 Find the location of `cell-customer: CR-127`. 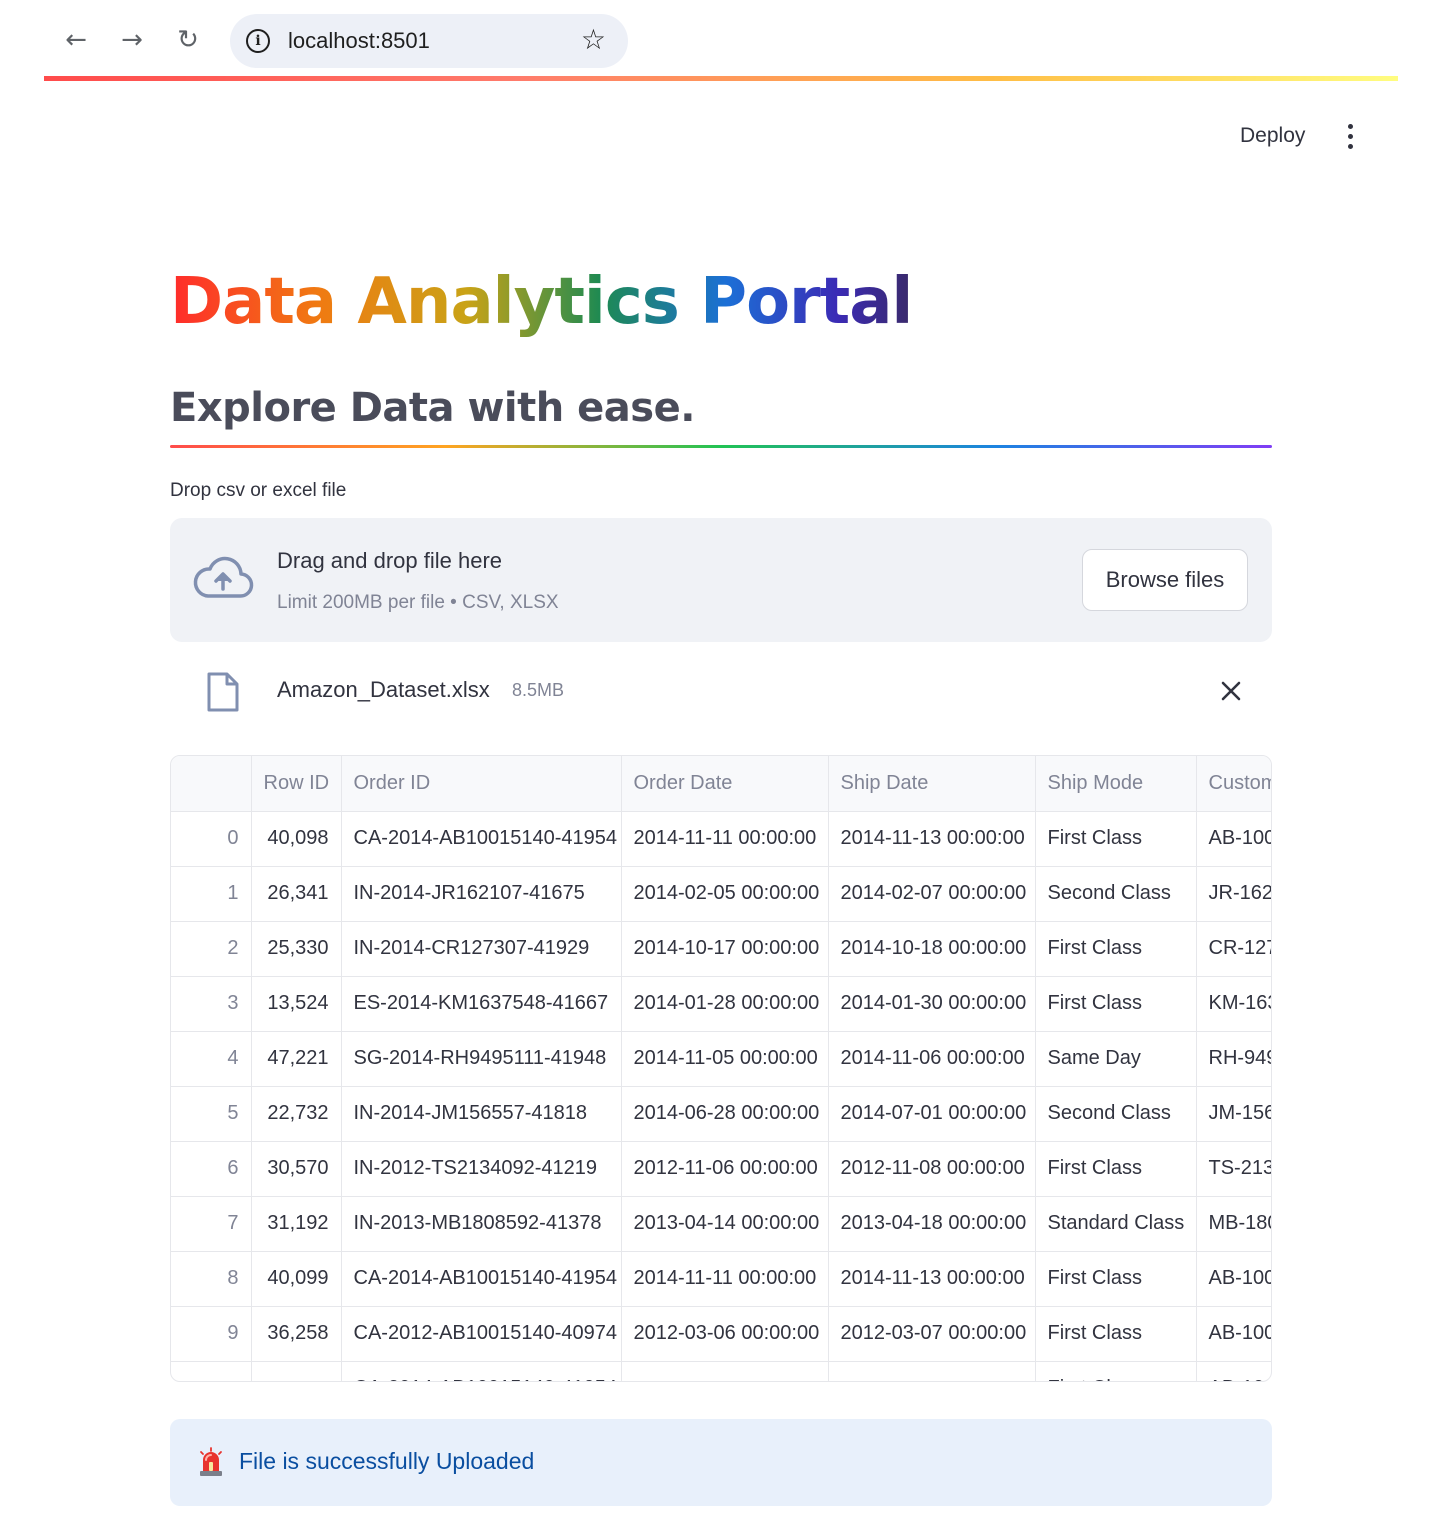

cell-customer: CR-127 is located at coordinates (1233, 949).